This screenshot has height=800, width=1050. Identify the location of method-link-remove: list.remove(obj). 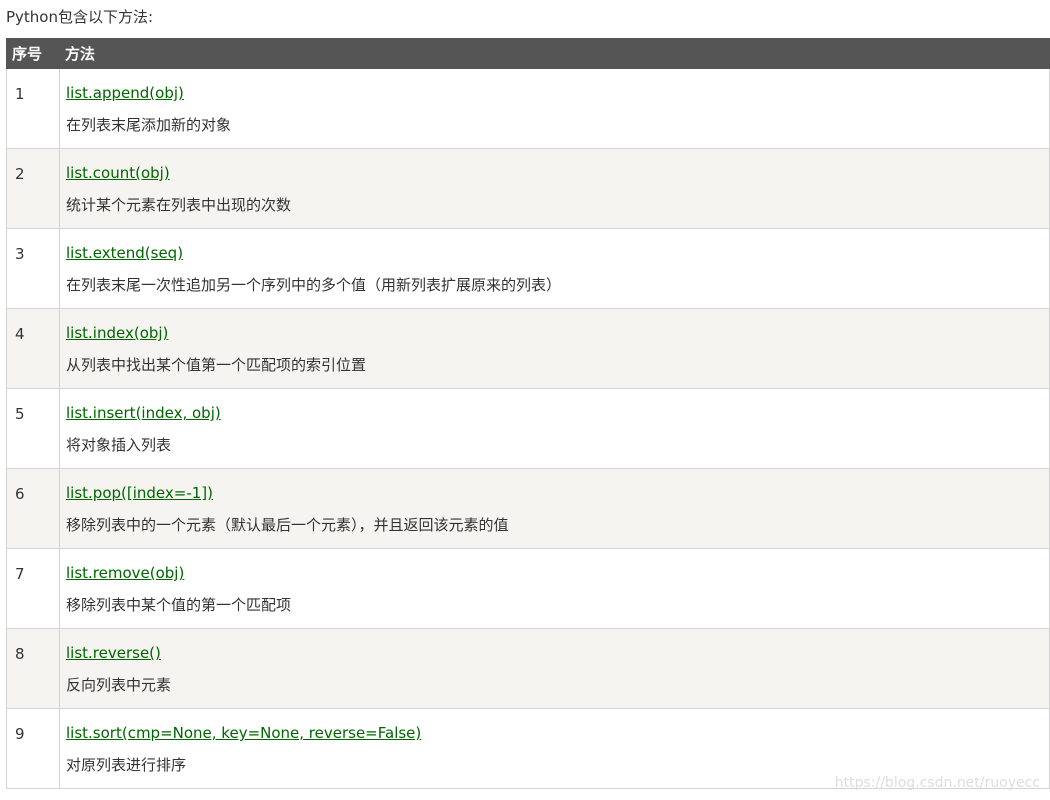
(557, 573).